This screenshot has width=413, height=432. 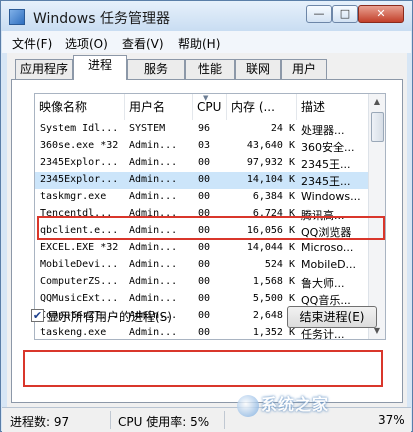 What do you see at coordinates (159, 107) in the screenshot?
I see `column-user-name: 用户名` at bounding box center [159, 107].